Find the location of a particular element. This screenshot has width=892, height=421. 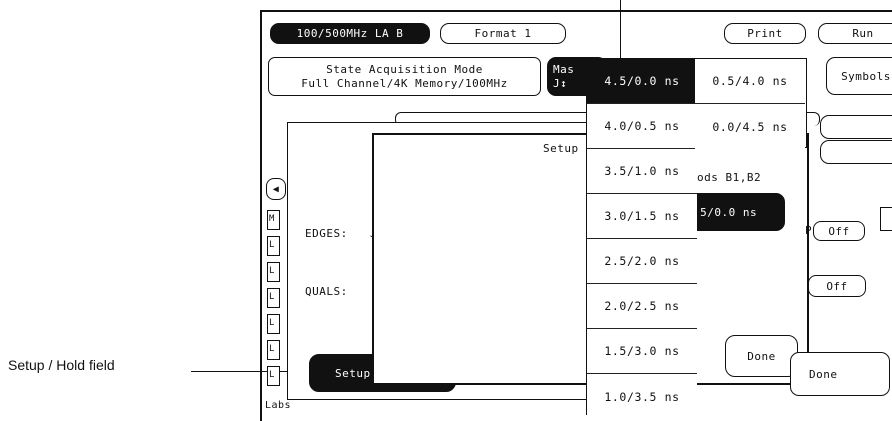

master-clock-title: Mas is located at coordinates (564, 69).